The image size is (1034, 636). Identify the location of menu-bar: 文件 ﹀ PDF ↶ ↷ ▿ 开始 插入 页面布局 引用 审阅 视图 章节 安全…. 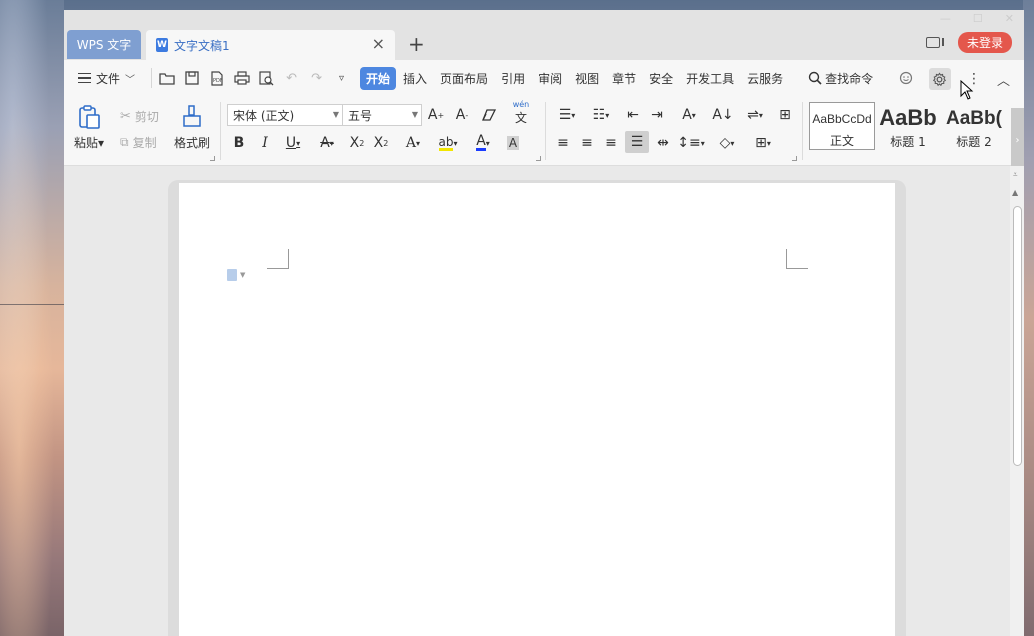
(544, 78).